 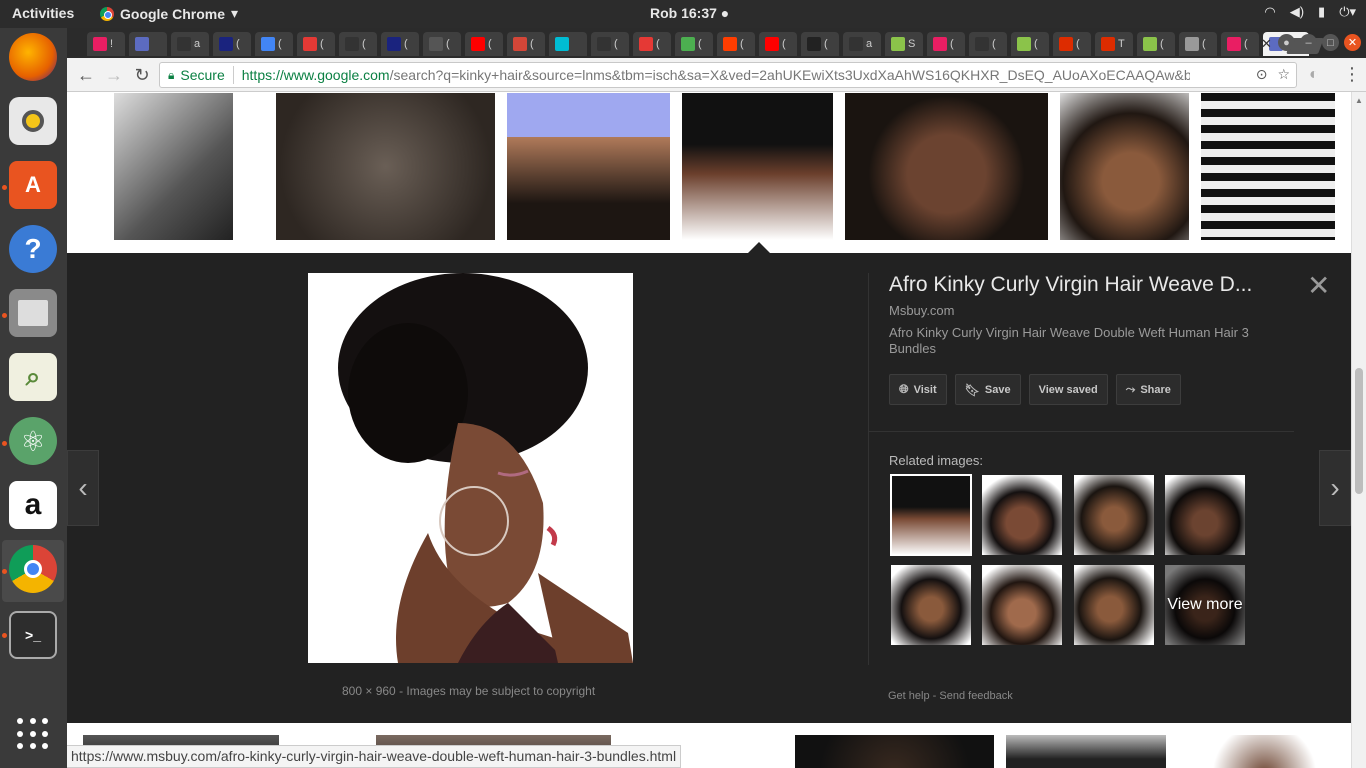 I want to click on save-button: 🔖︎ Save, so click(x=987, y=389).